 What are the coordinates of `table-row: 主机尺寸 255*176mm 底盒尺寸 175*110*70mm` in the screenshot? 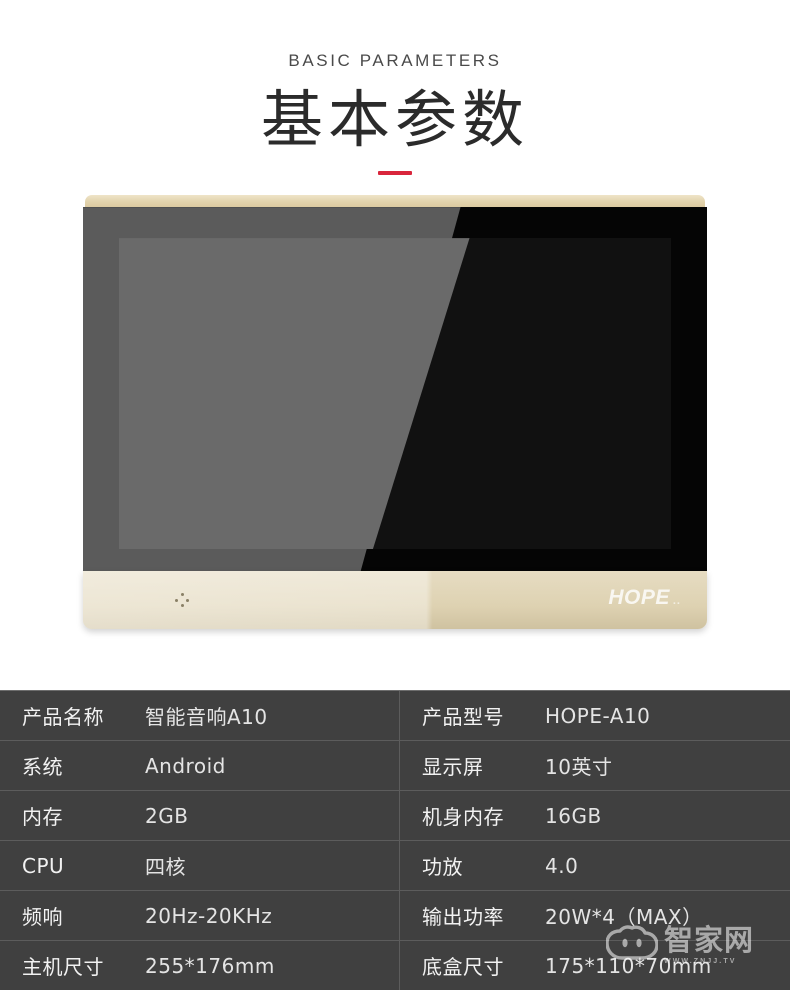 It's located at (395, 965).